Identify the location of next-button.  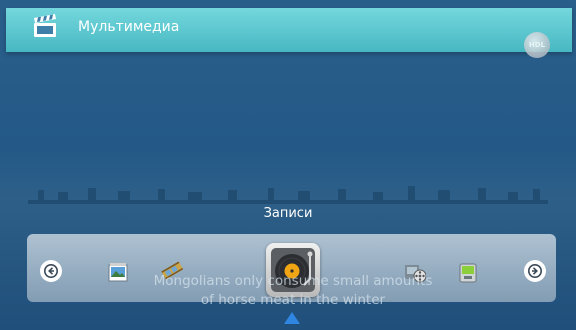
(535, 271).